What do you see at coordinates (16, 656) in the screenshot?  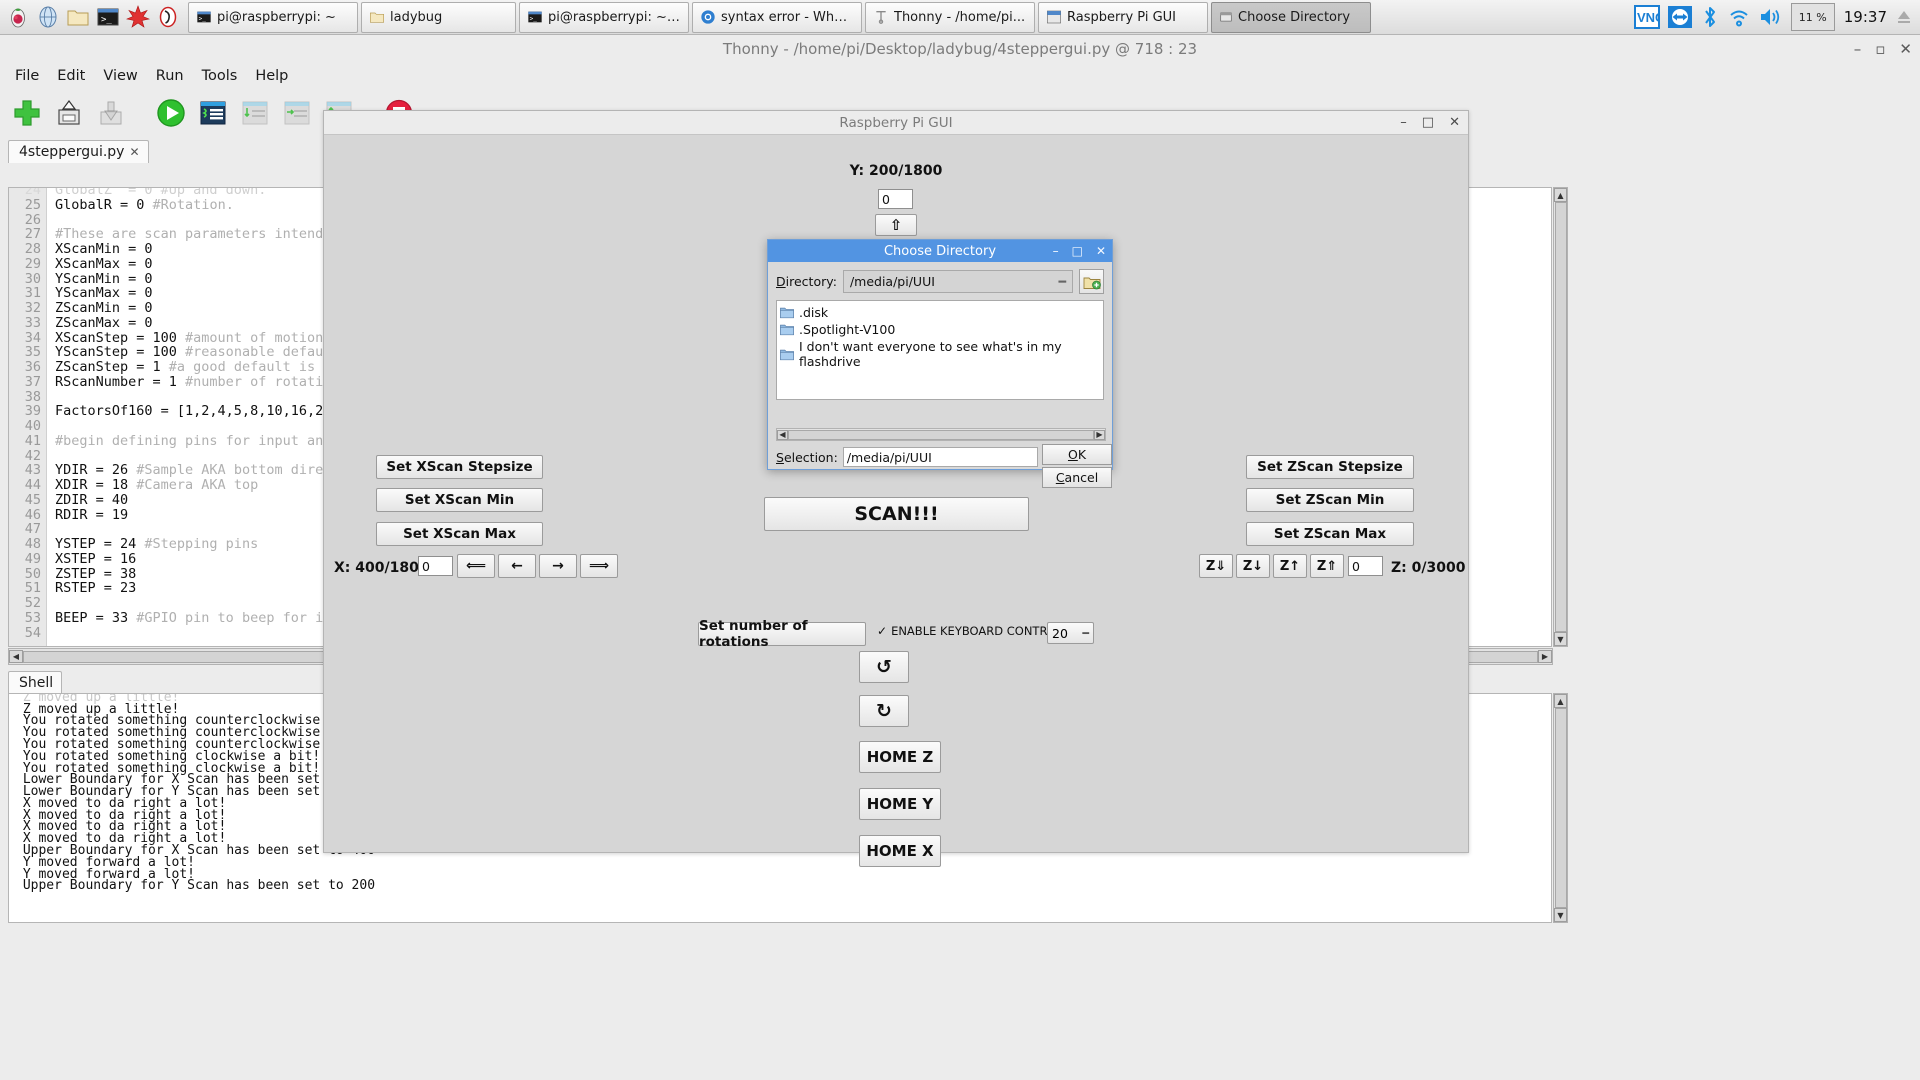 I see `editor-scroll-left-arrow: ◀` at bounding box center [16, 656].